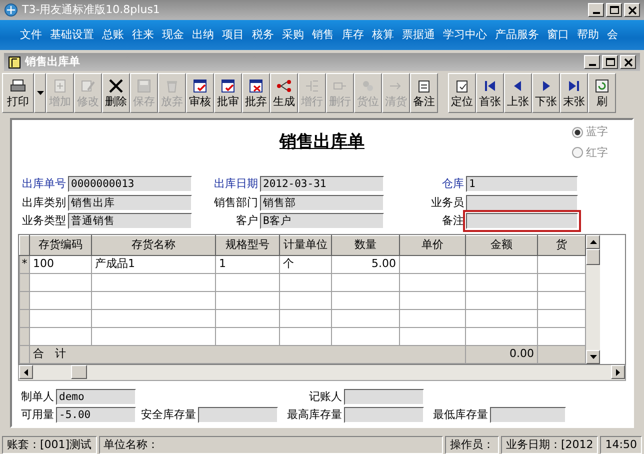  I want to click on scroll-up-icon, so click(593, 242).